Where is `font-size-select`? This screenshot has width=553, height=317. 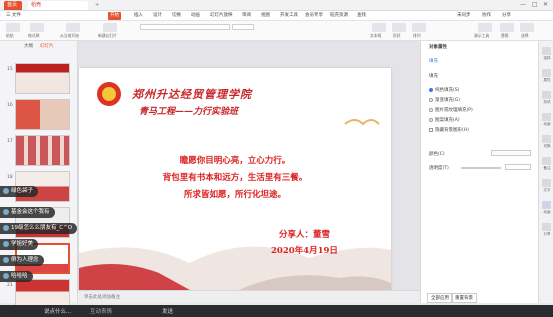 font-size-select is located at coordinates (243, 27).